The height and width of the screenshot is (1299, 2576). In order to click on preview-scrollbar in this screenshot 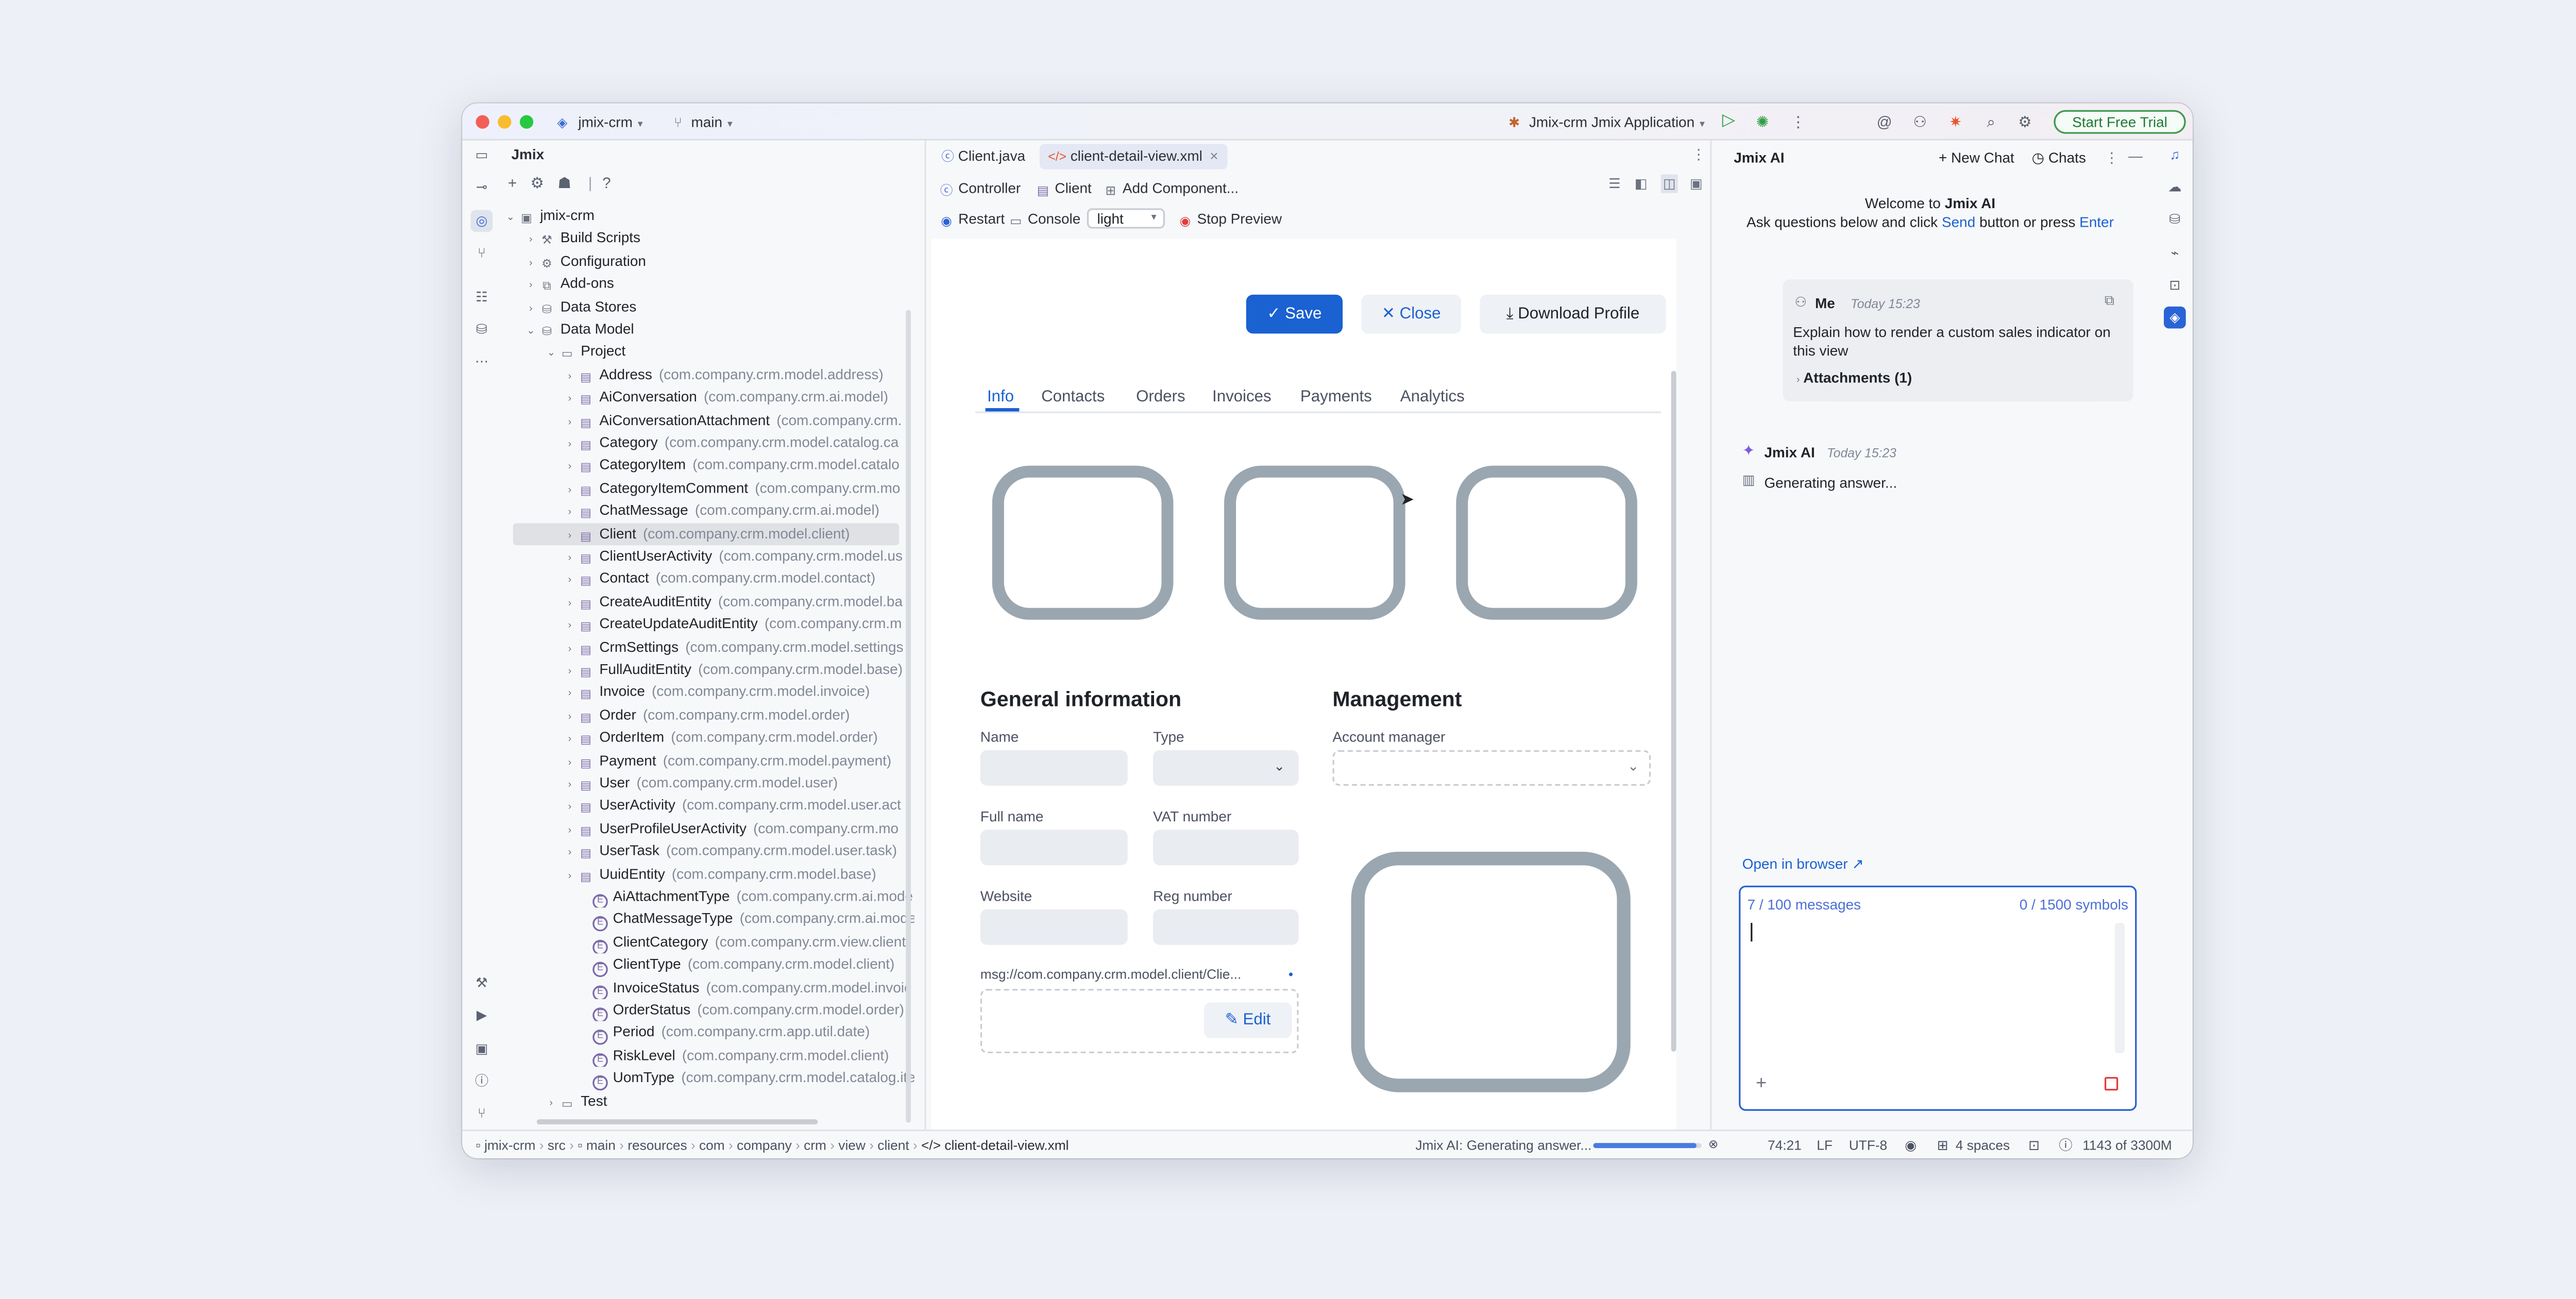, I will do `click(1673, 711)`.